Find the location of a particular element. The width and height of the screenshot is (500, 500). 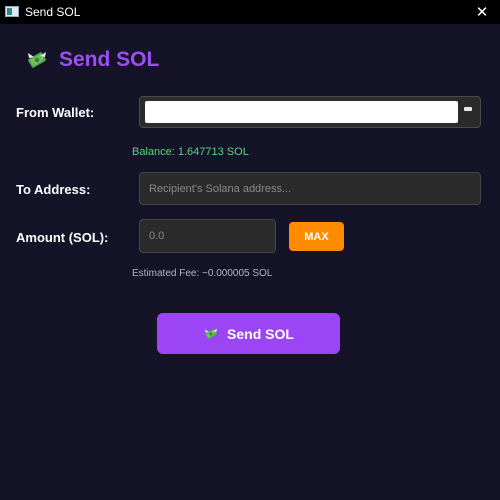

window-title: Send SOL is located at coordinates (53, 12).